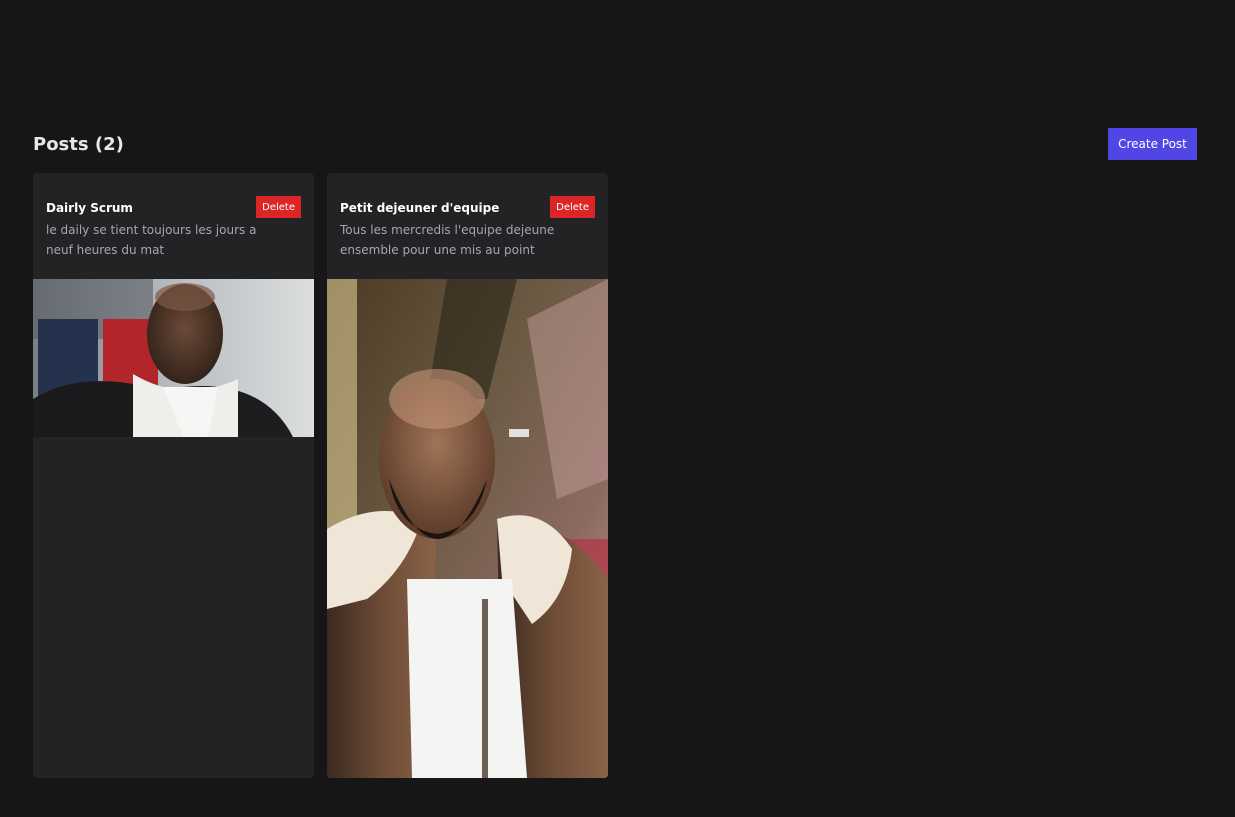 This screenshot has width=1235, height=817. What do you see at coordinates (1152, 144) in the screenshot?
I see `create-post-button: Create Post` at bounding box center [1152, 144].